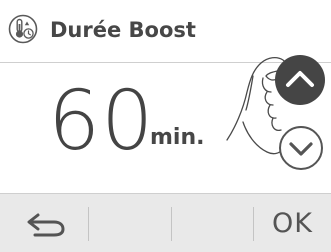 The width and height of the screenshot is (331, 252). I want to click on decrease-button, so click(301, 148).